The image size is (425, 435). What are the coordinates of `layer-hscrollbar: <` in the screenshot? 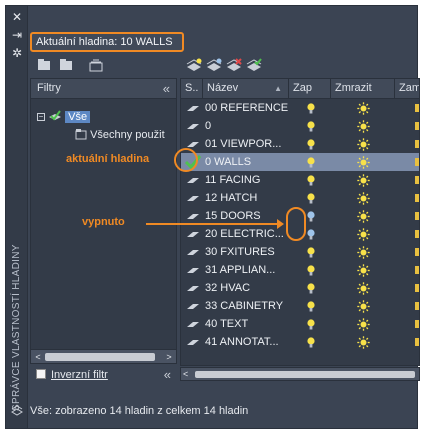 It's located at (300, 374).